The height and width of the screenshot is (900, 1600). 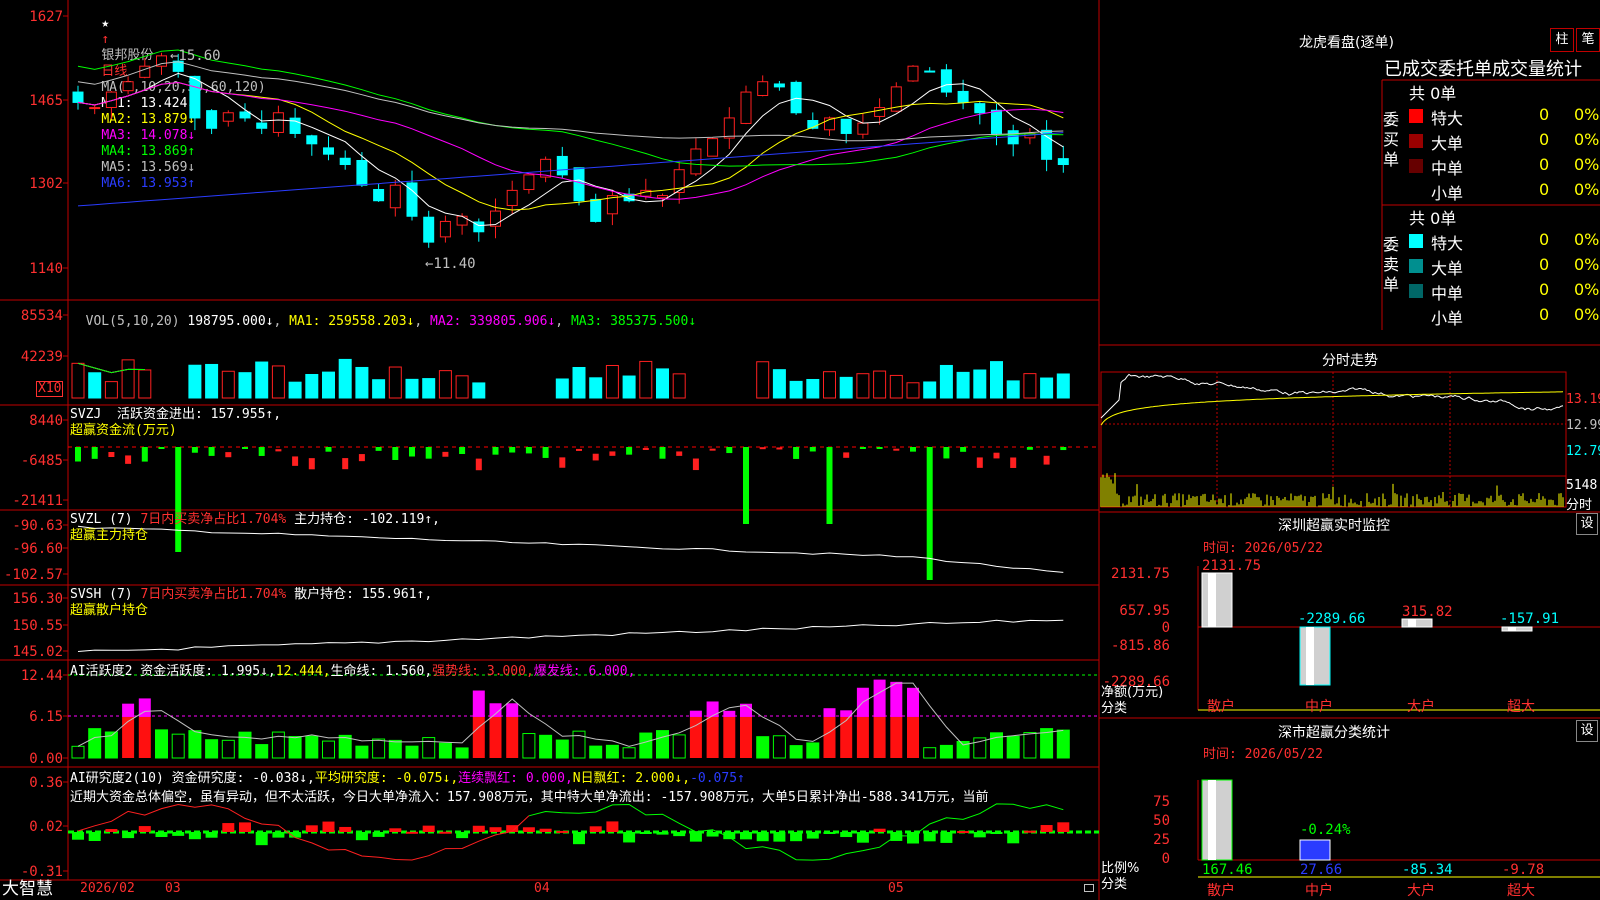 I want to click on stat-value-label: 167.46, so click(x=1227, y=870).